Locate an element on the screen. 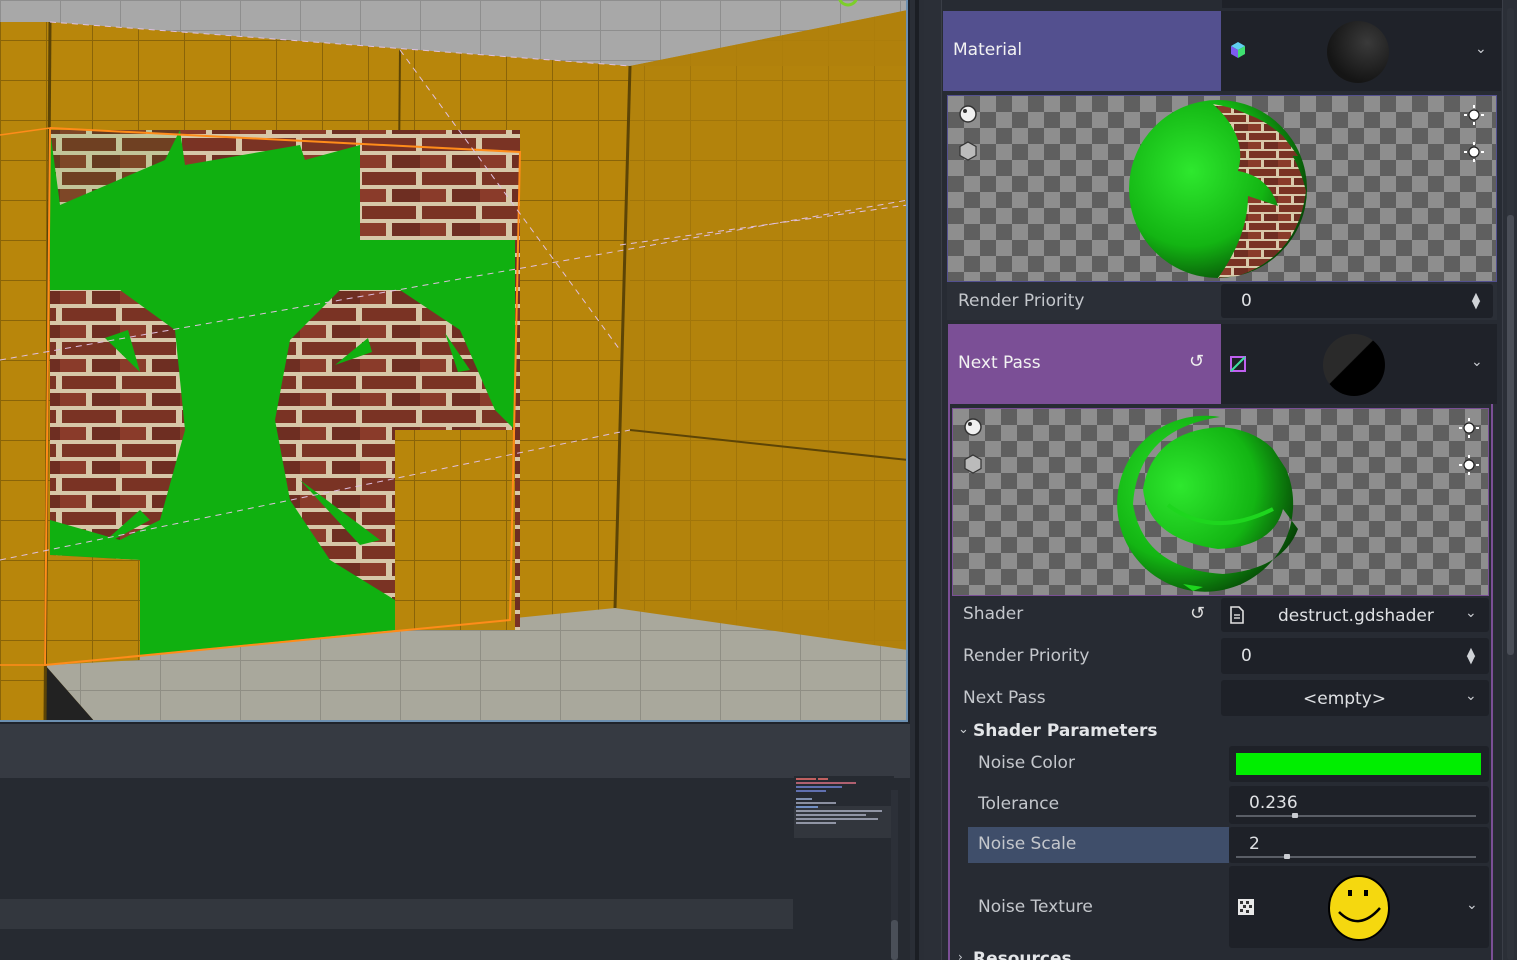 Image resolution: width=1517 pixels, height=960 pixels. tolerance-value: 0.236 is located at coordinates (1273, 803).